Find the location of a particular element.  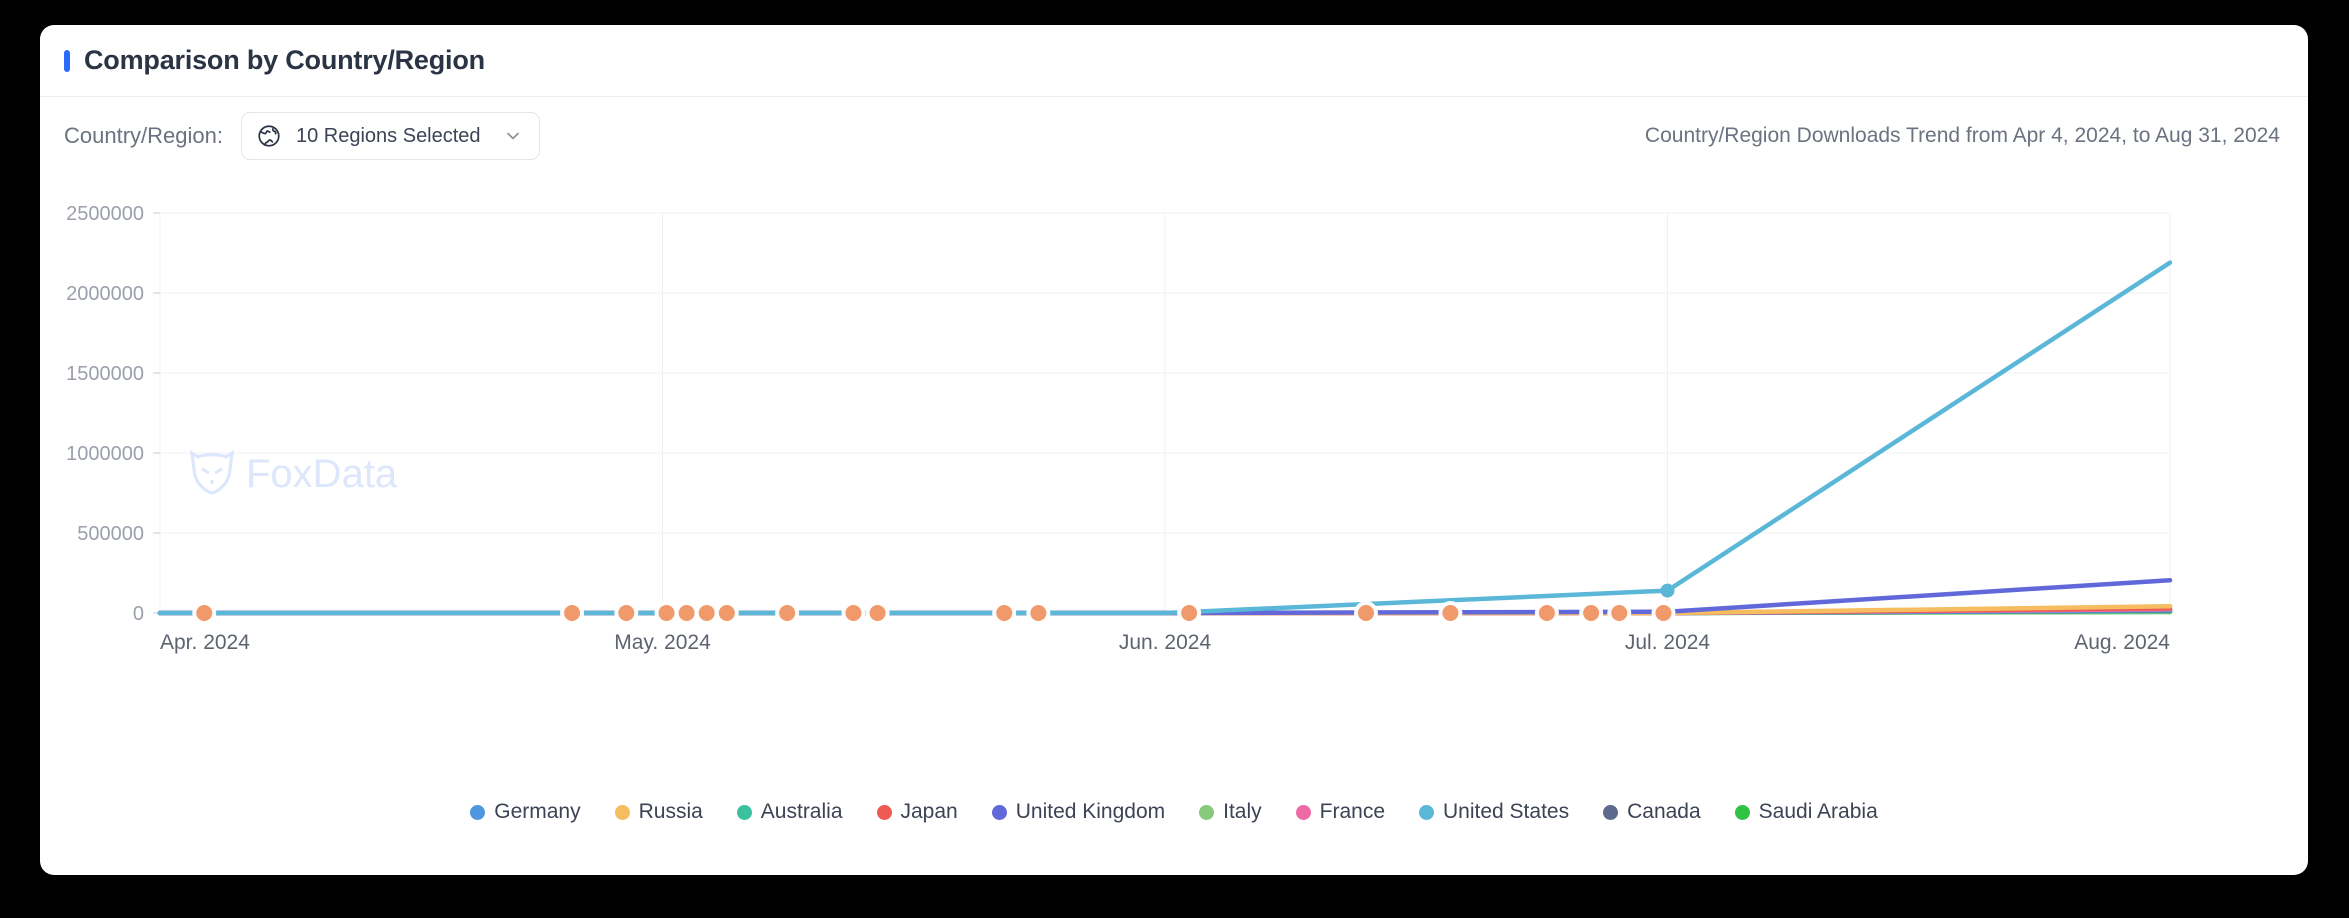

y-axis-label: 1000000 is located at coordinates (105, 454).